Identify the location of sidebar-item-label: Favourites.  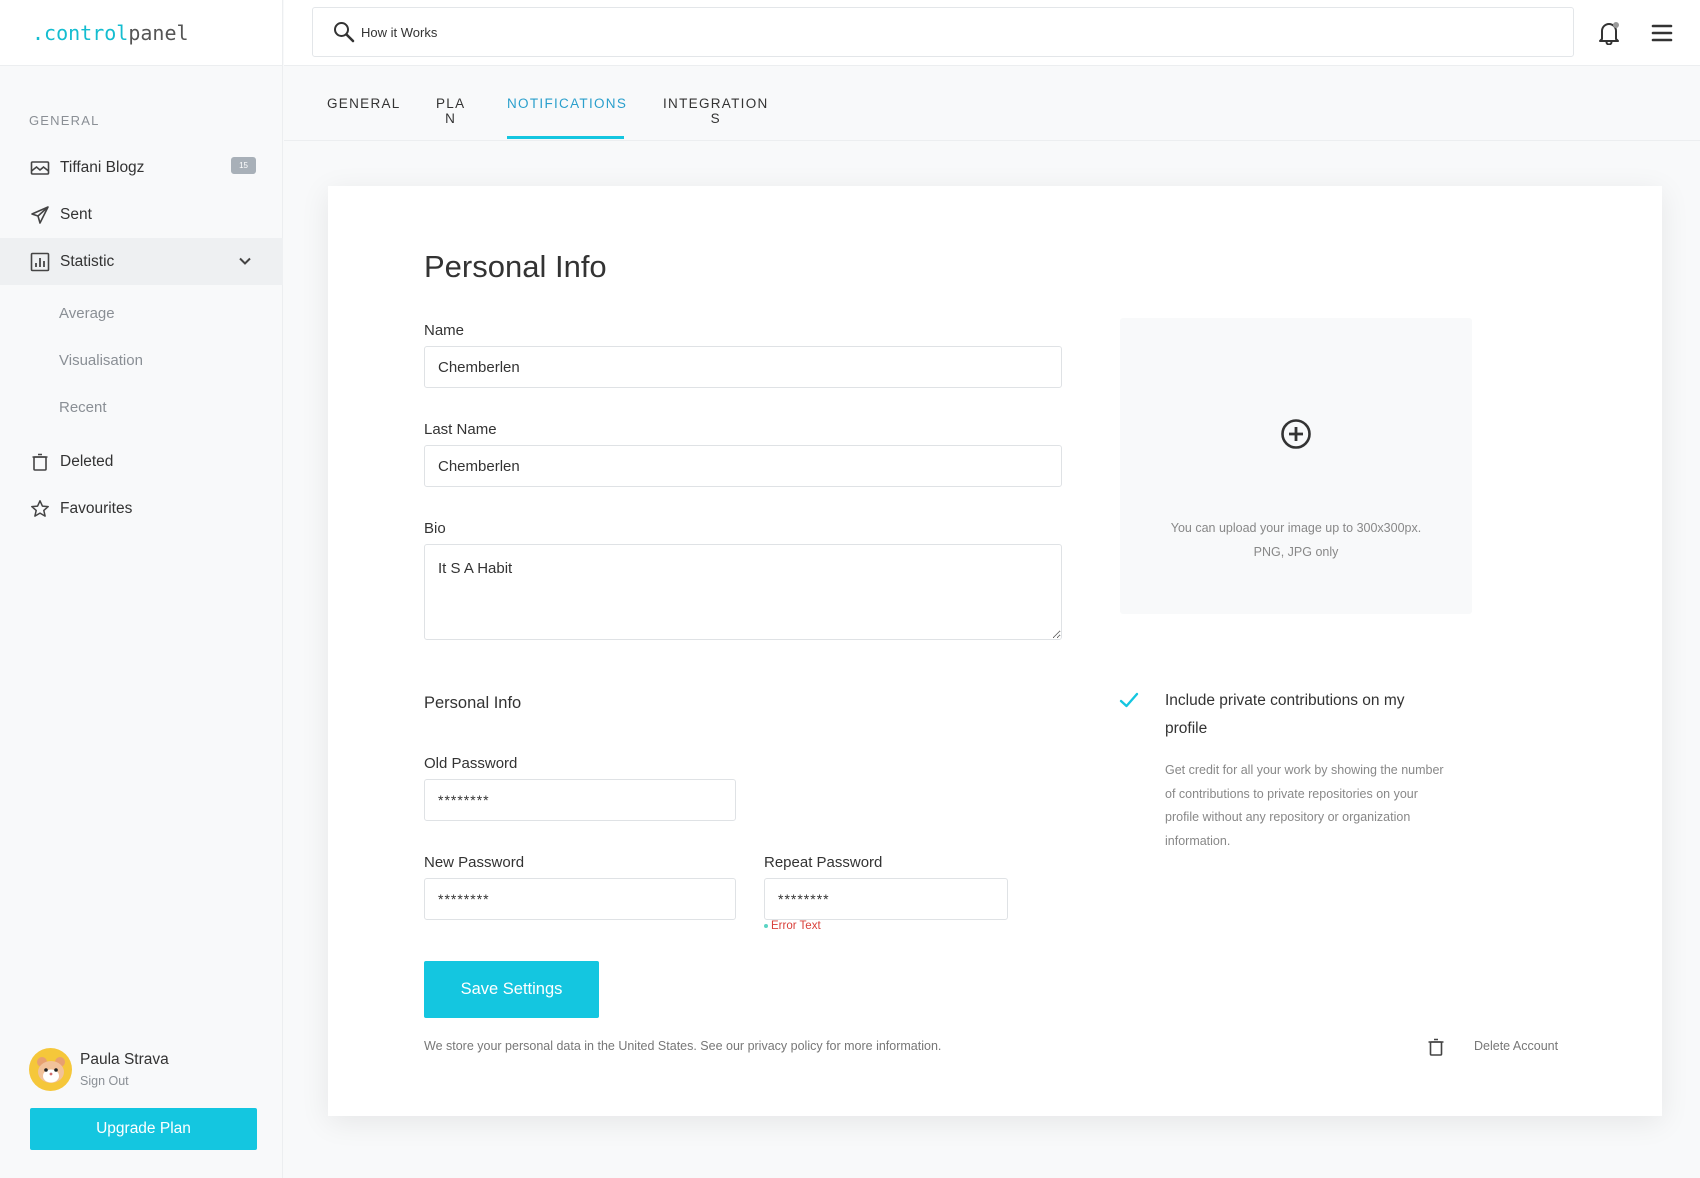
(96, 508).